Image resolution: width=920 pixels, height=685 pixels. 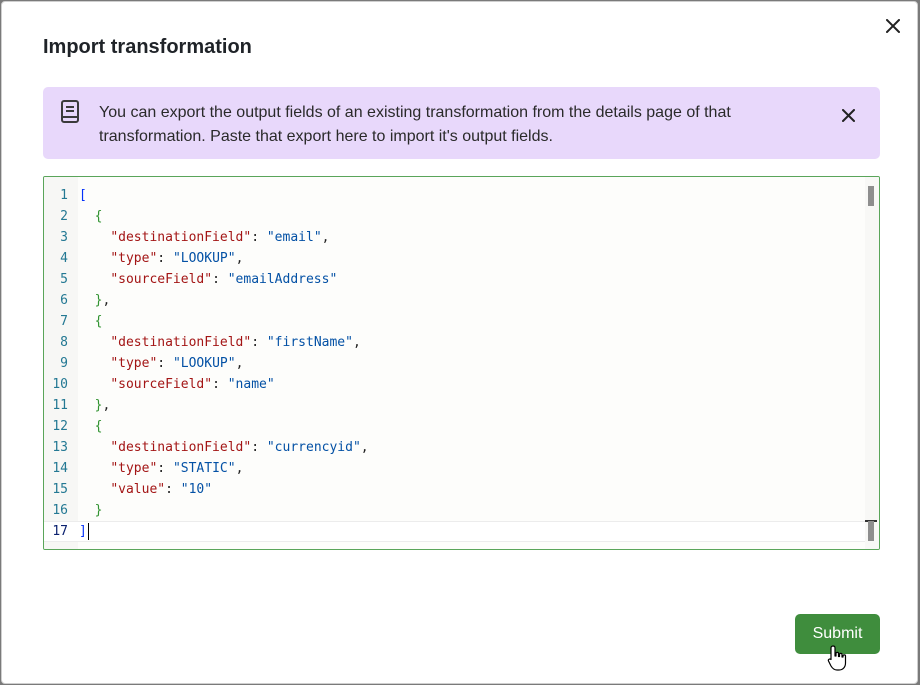 What do you see at coordinates (60, 405) in the screenshot?
I see `line-number: 11` at bounding box center [60, 405].